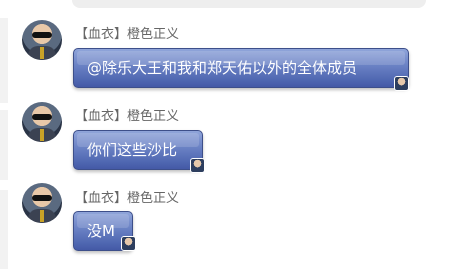  I want to click on message-text: 没M, so click(101, 231).